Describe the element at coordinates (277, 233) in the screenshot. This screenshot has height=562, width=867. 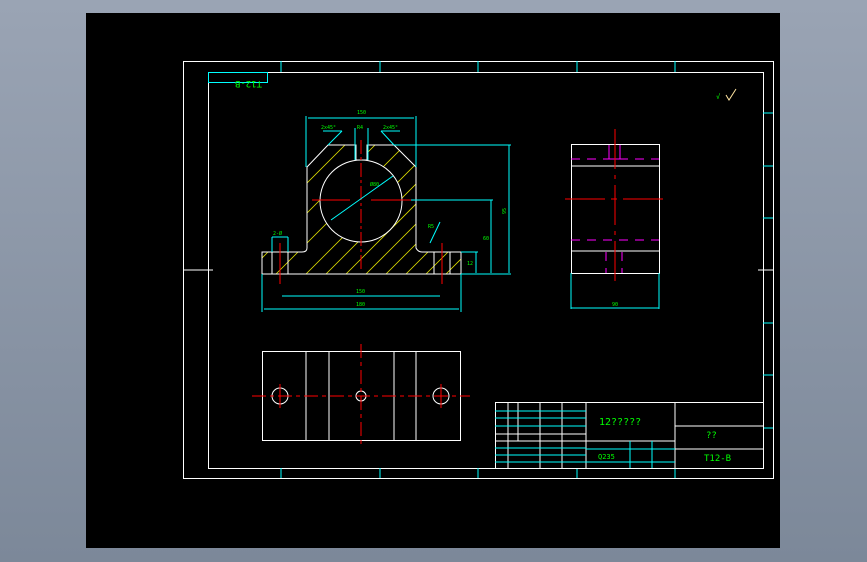
I see `svg-text: 2-Ø` at that location.